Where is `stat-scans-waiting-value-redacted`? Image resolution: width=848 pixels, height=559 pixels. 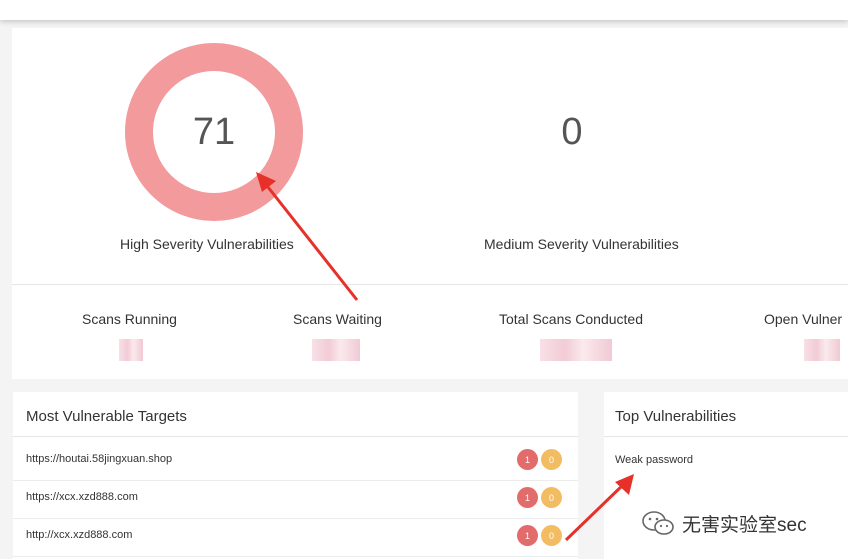
stat-scans-waiting-value-redacted is located at coordinates (336, 350).